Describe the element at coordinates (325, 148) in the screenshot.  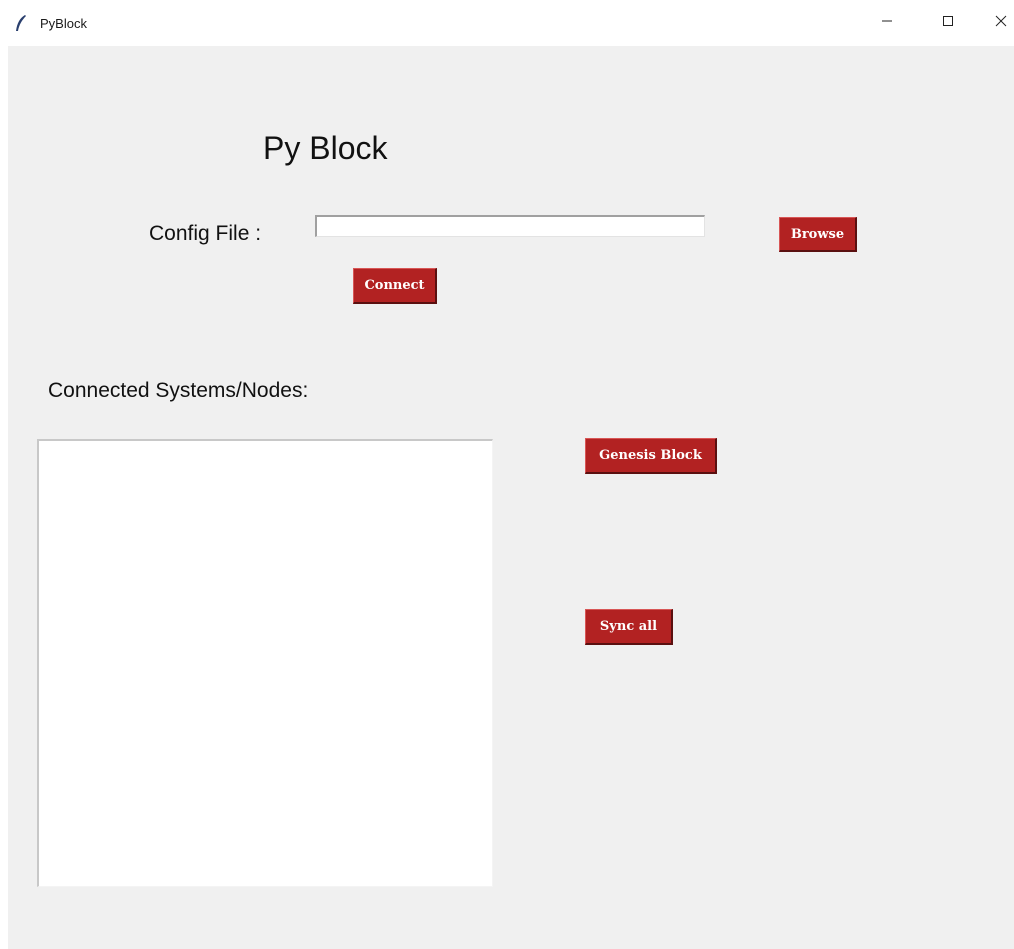
I see `page-title: Py Block` at that location.